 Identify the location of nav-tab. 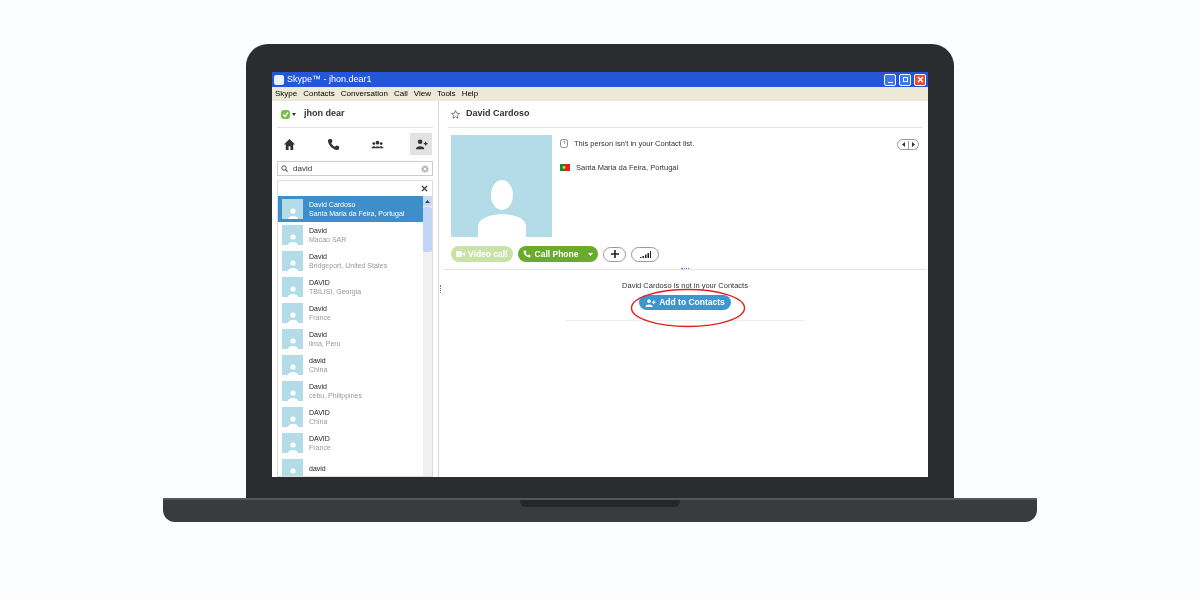
(421, 144).